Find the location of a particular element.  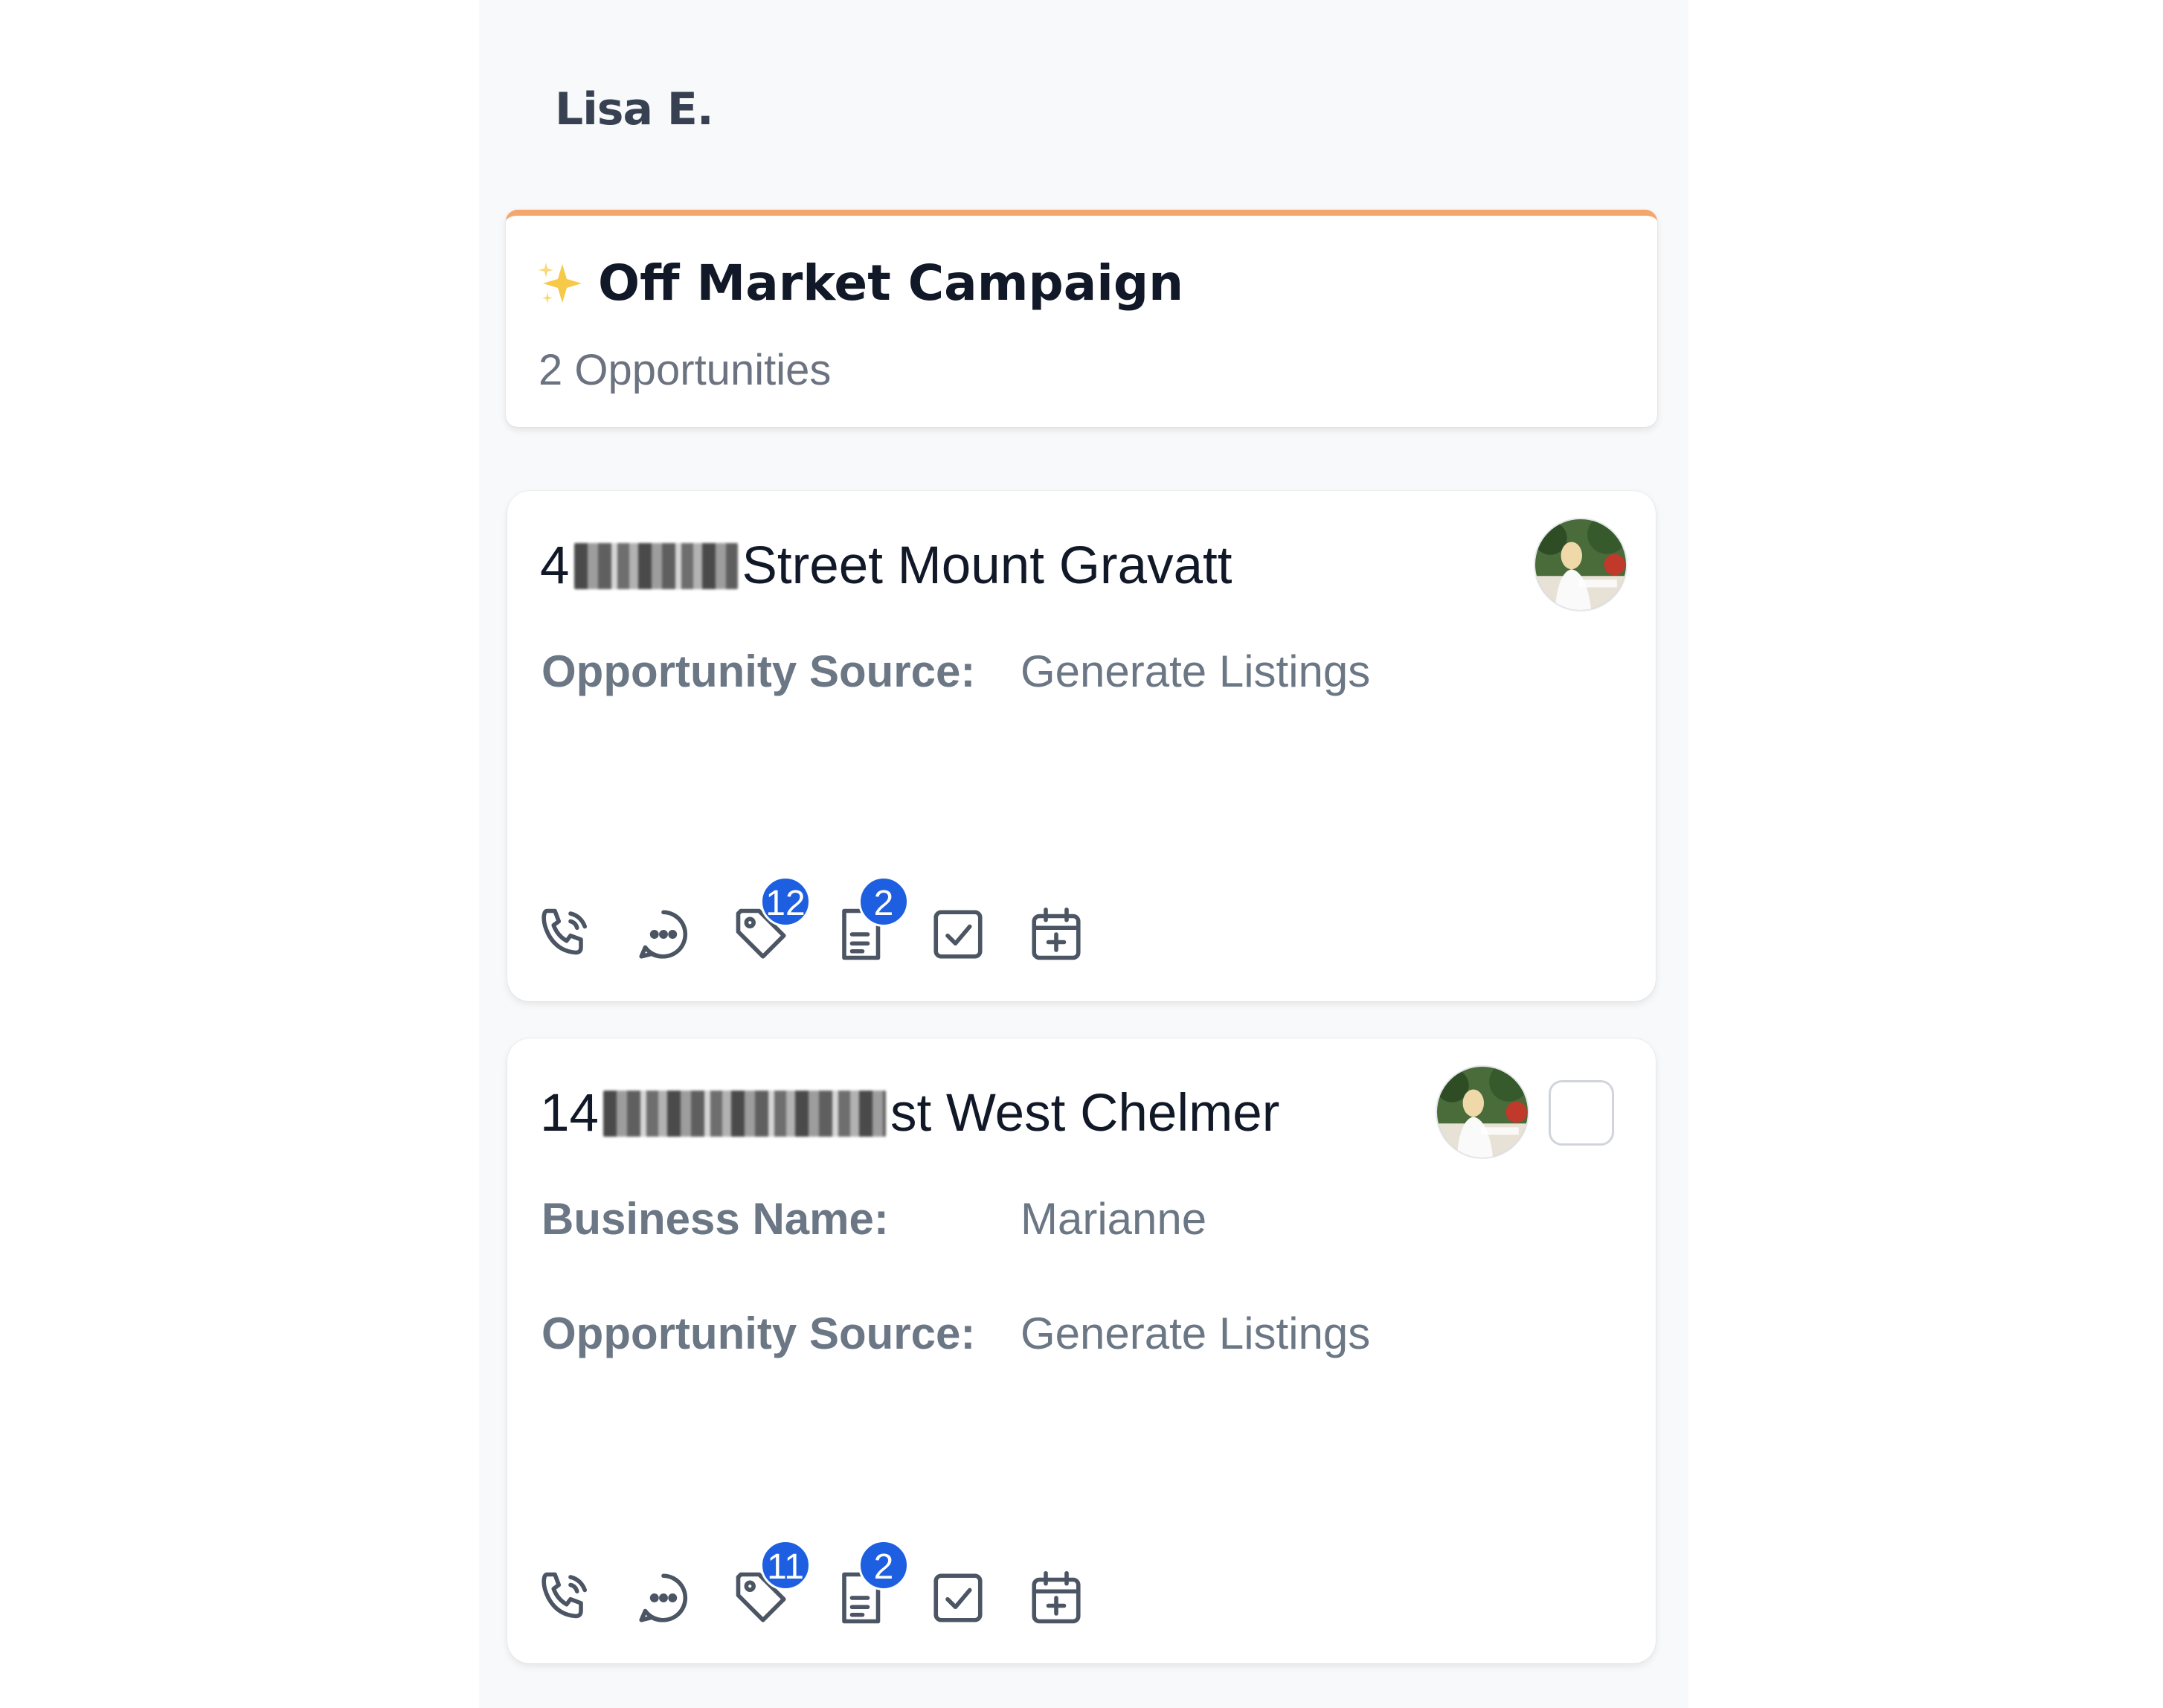

tags-action: 11 is located at coordinates (770, 1584).